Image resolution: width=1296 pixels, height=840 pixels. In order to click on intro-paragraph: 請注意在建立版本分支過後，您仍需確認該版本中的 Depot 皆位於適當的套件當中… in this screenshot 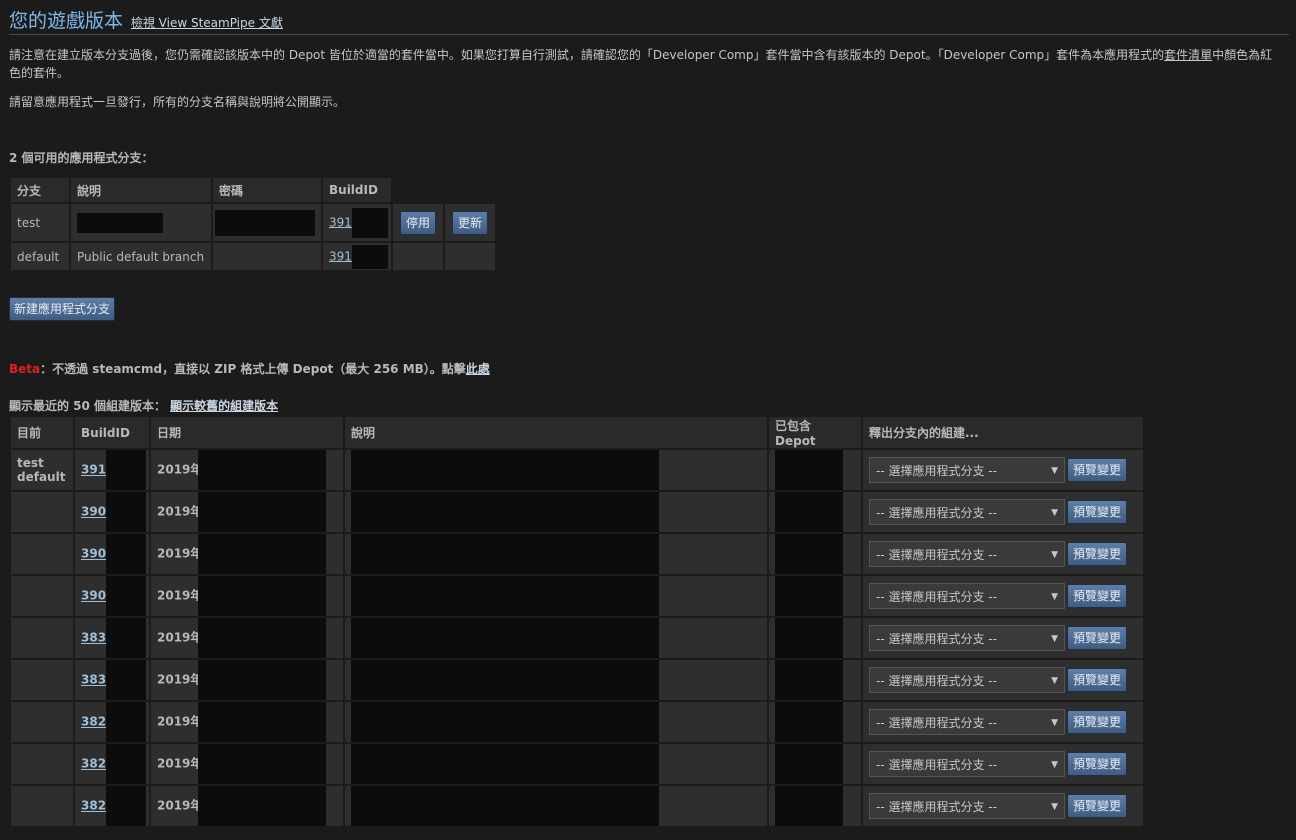, I will do `click(644, 64)`.